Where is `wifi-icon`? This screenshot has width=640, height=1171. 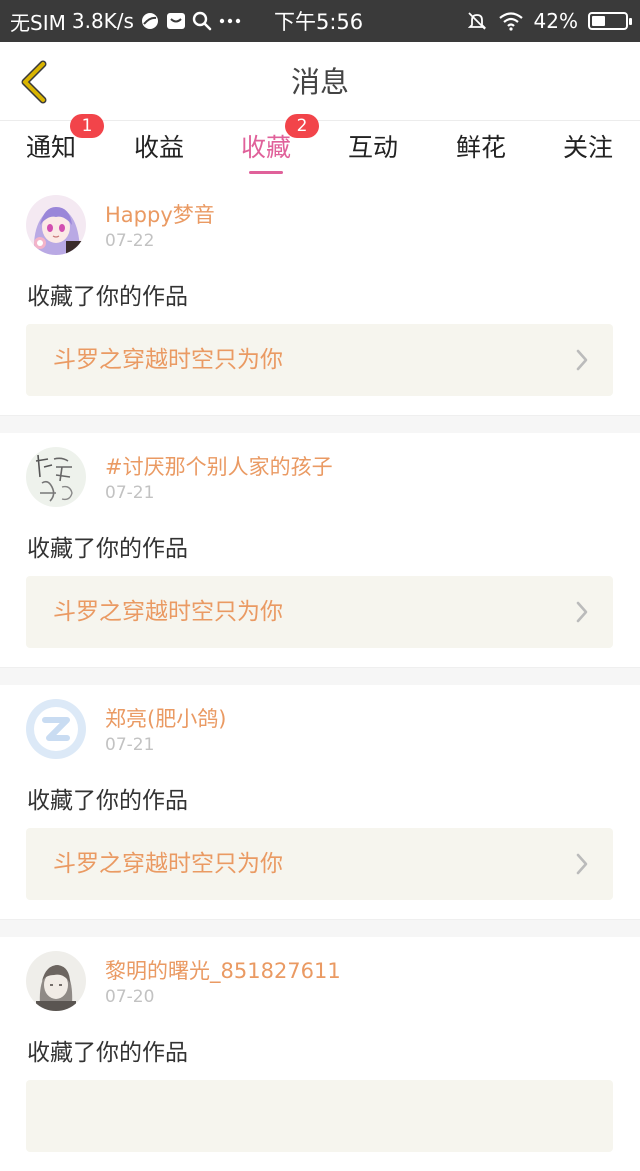
wifi-icon is located at coordinates (511, 21).